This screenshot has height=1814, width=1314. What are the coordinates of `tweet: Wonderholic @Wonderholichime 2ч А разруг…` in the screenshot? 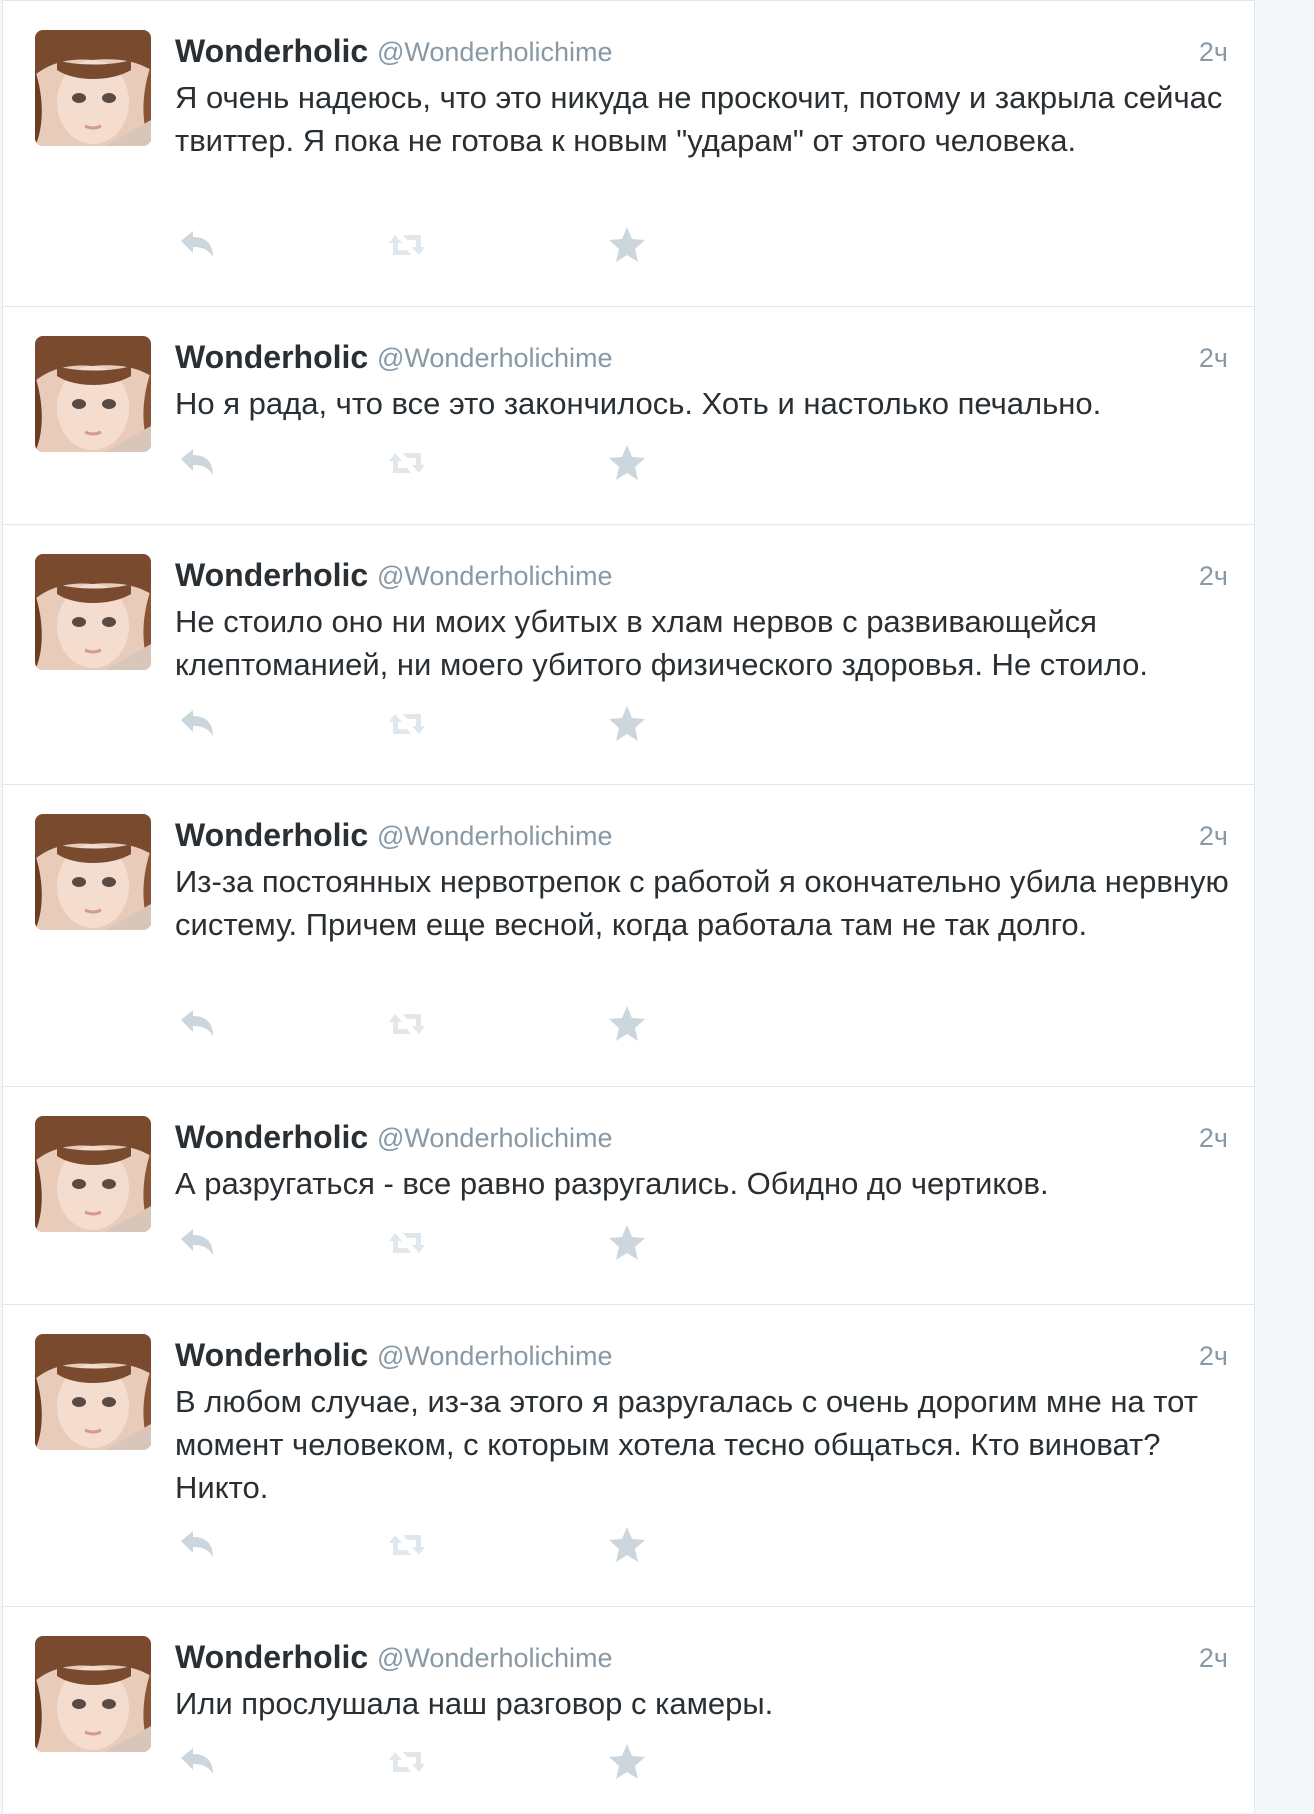 It's located at (628, 1196).